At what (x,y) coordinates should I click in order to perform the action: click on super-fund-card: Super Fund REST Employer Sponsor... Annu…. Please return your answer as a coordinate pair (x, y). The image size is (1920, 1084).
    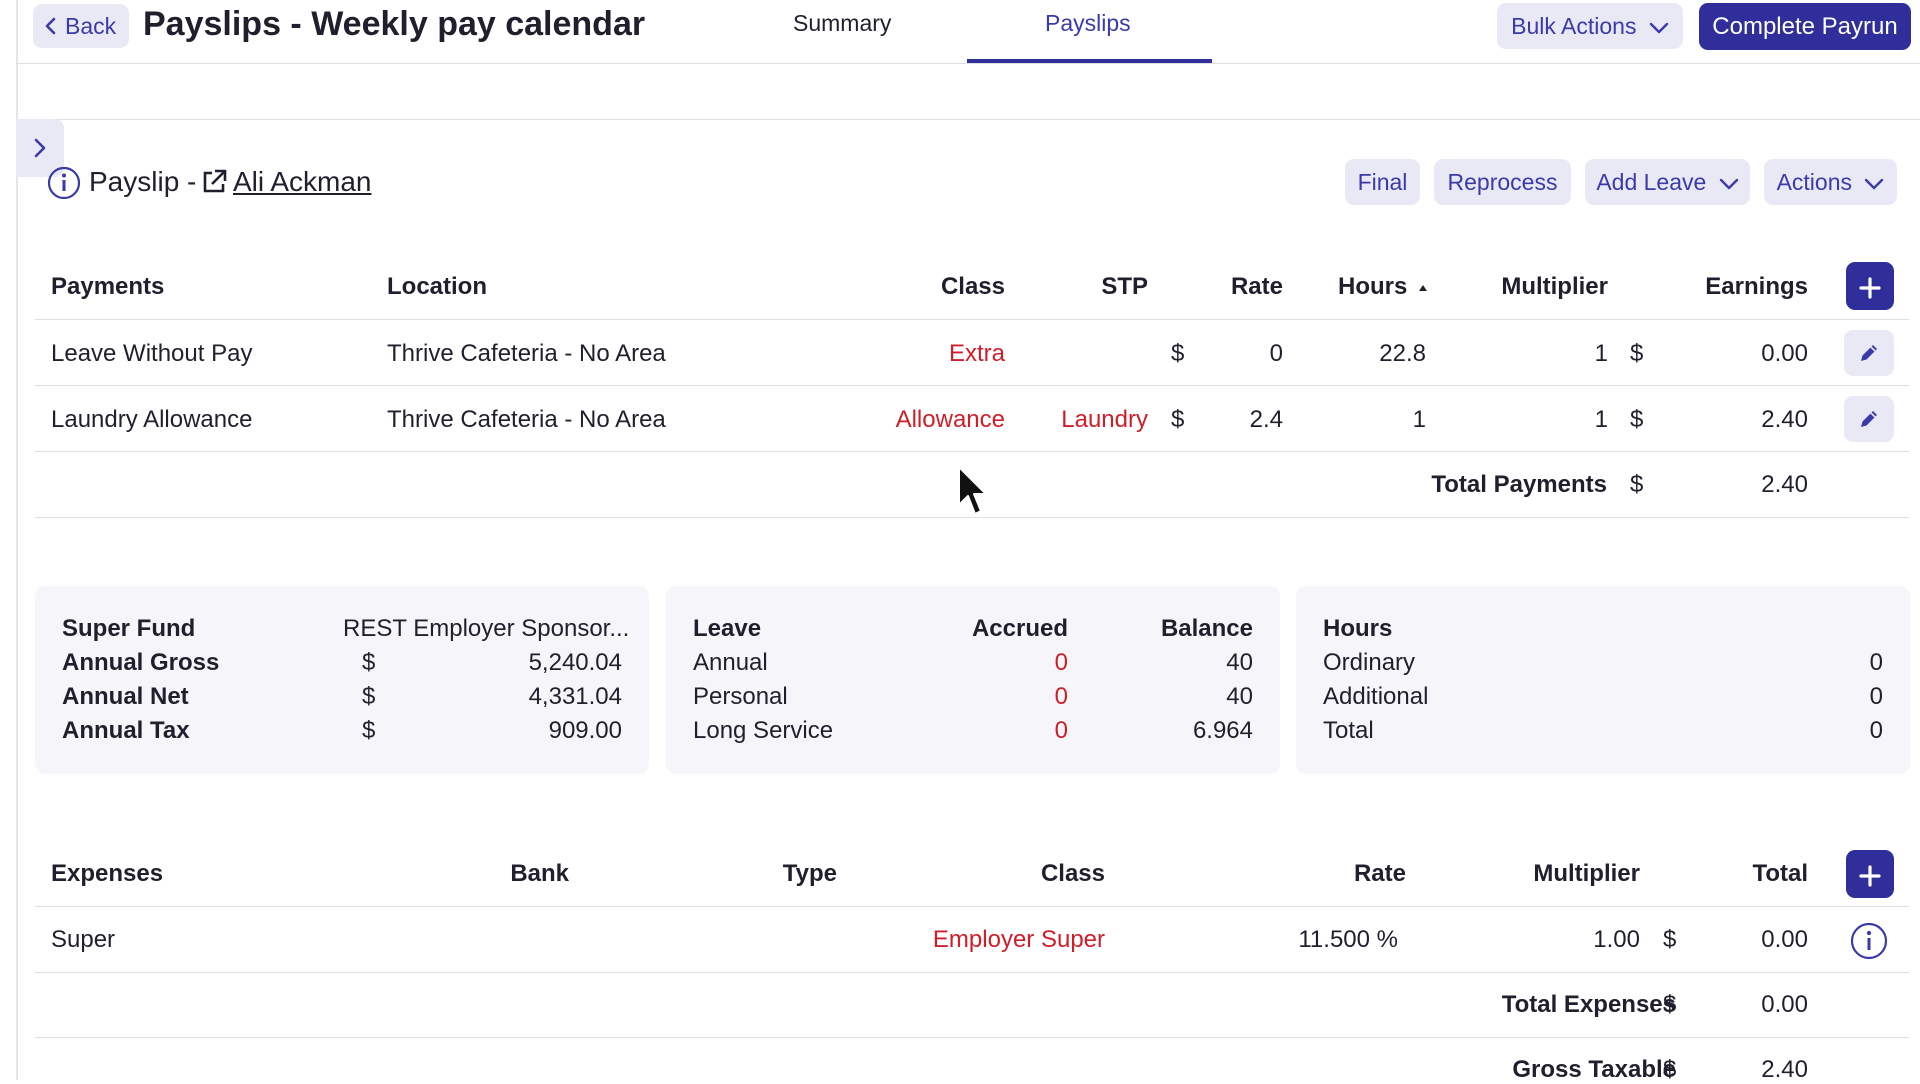
    Looking at the image, I should click on (342, 680).